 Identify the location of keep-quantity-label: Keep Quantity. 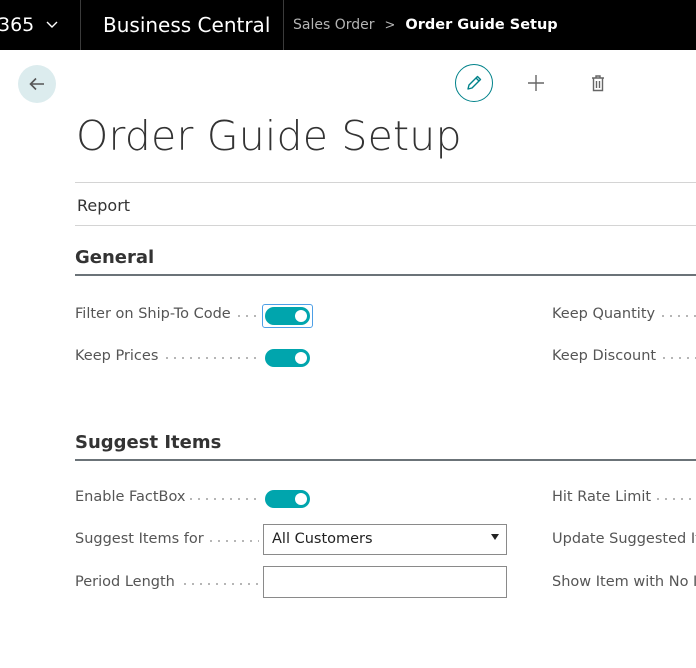
(604, 314).